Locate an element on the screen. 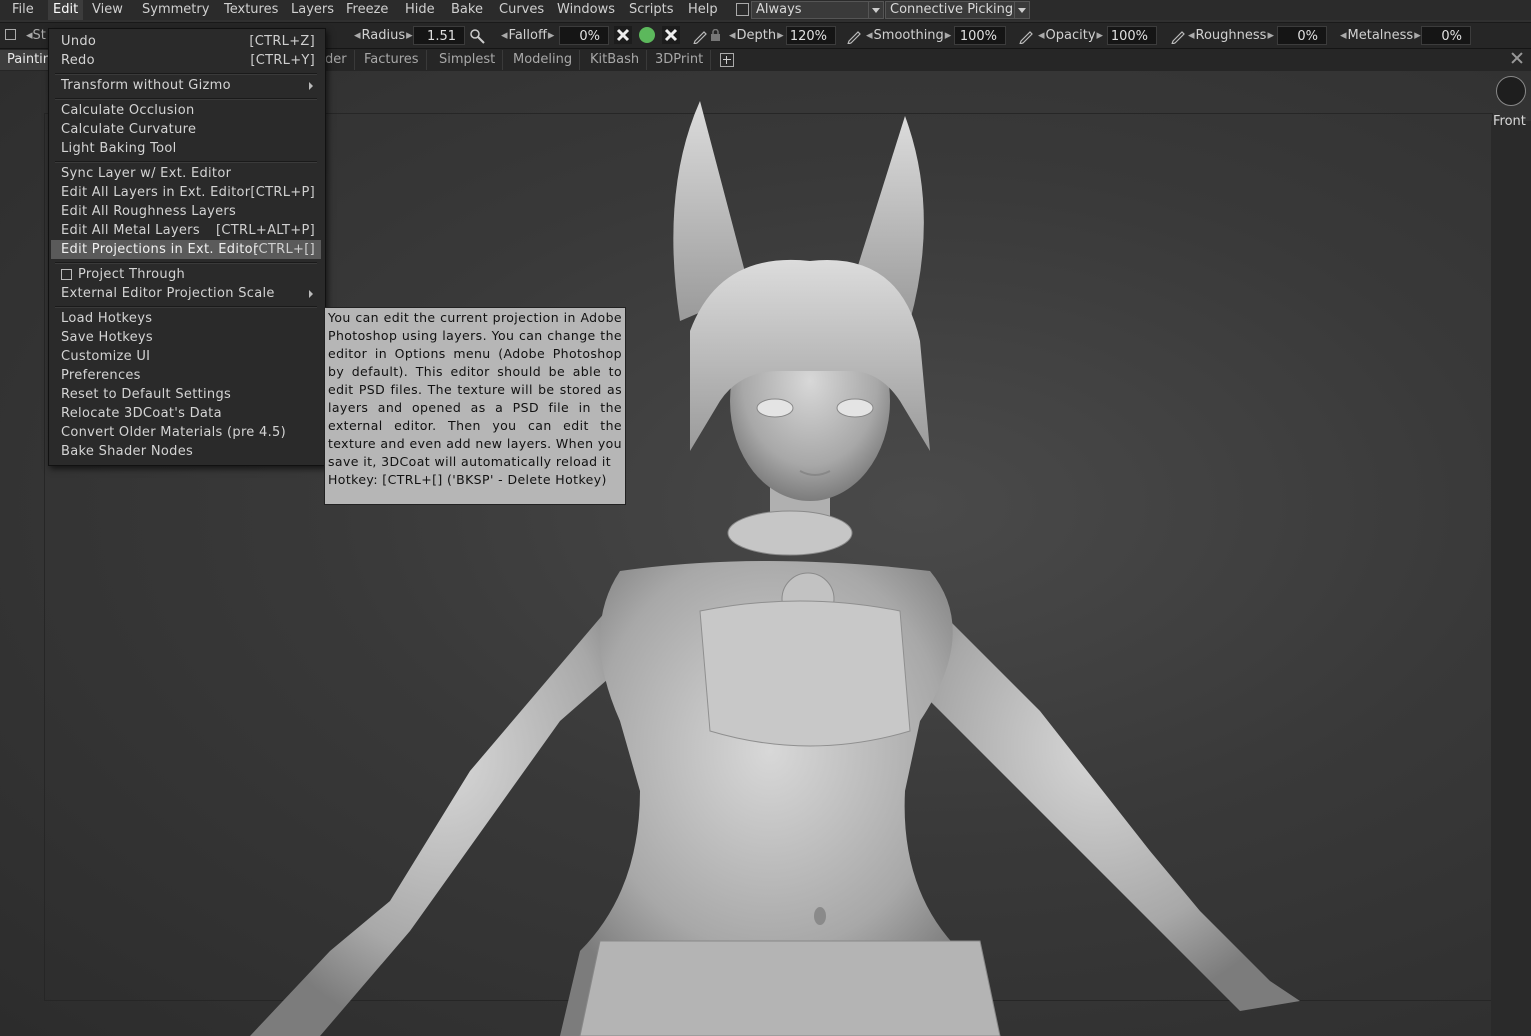  falloff-value: 0% is located at coordinates (584, 35).